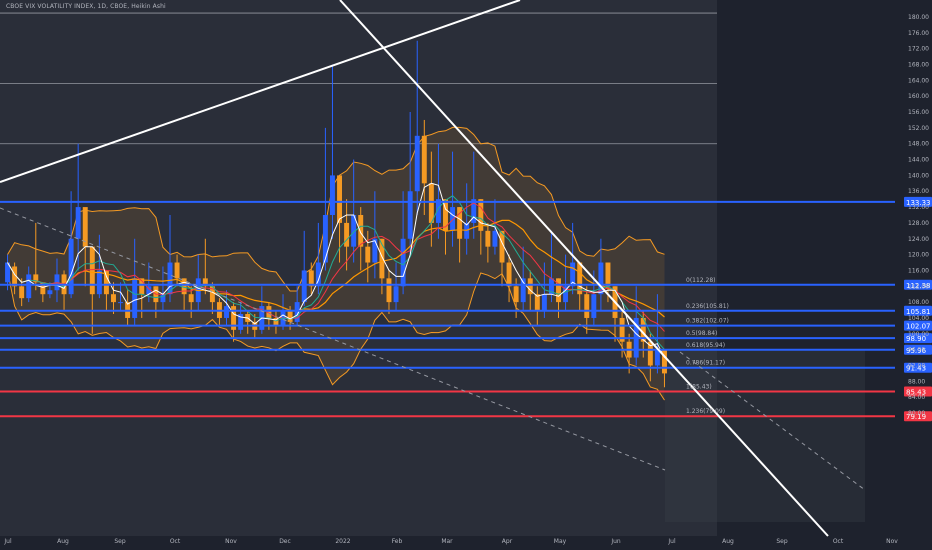 The image size is (932, 550). I want to click on y-tick-label: 80.00, so click(916, 413).